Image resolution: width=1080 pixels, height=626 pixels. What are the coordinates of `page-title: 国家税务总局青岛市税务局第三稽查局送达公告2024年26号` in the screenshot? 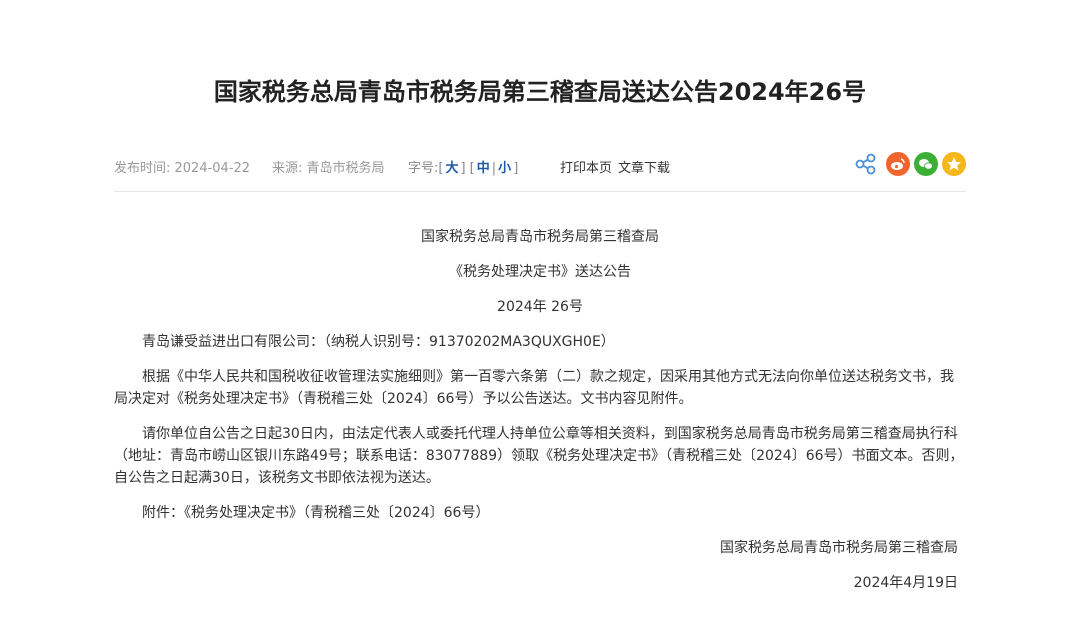 It's located at (540, 92).